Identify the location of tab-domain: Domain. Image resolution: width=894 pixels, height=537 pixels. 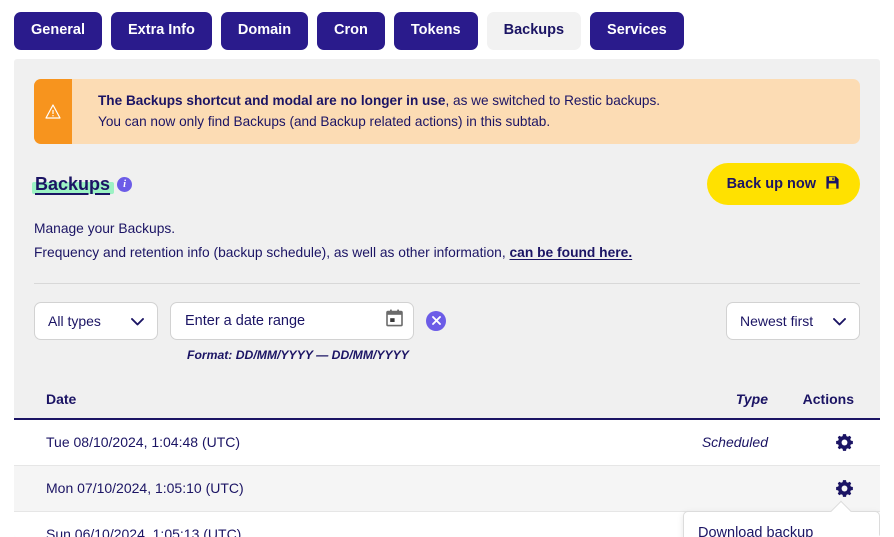
(264, 31).